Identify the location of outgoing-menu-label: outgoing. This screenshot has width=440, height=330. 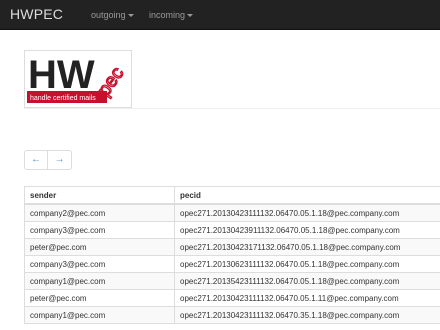
(108, 15).